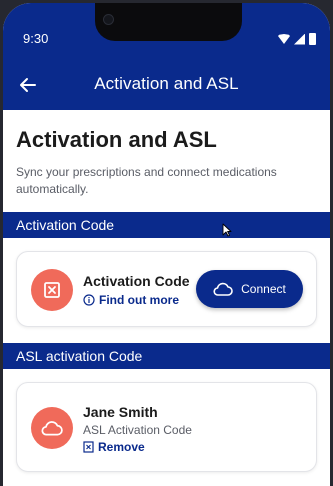 This screenshot has width=333, height=486. I want to click on section-header-asl: ASL activation Code, so click(166, 356).